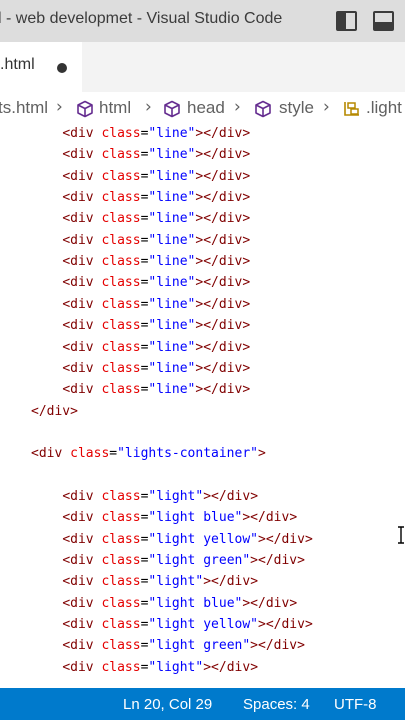 The width and height of the screenshot is (405, 720). What do you see at coordinates (62, 68) in the screenshot?
I see `unsaved-changes-dot-icon` at bounding box center [62, 68].